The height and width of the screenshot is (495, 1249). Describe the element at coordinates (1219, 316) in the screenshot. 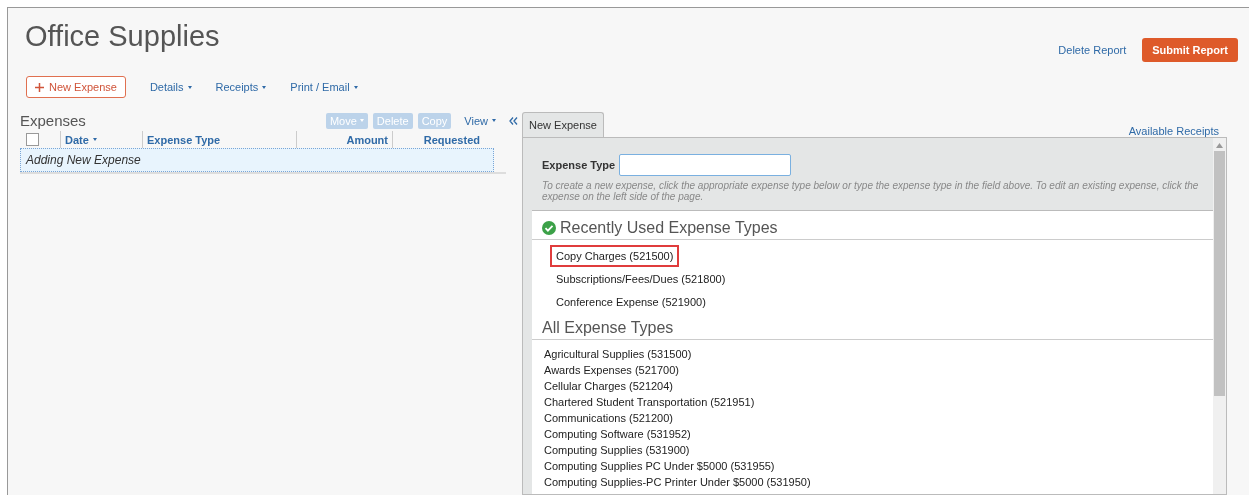

I see `scrollbar` at that location.